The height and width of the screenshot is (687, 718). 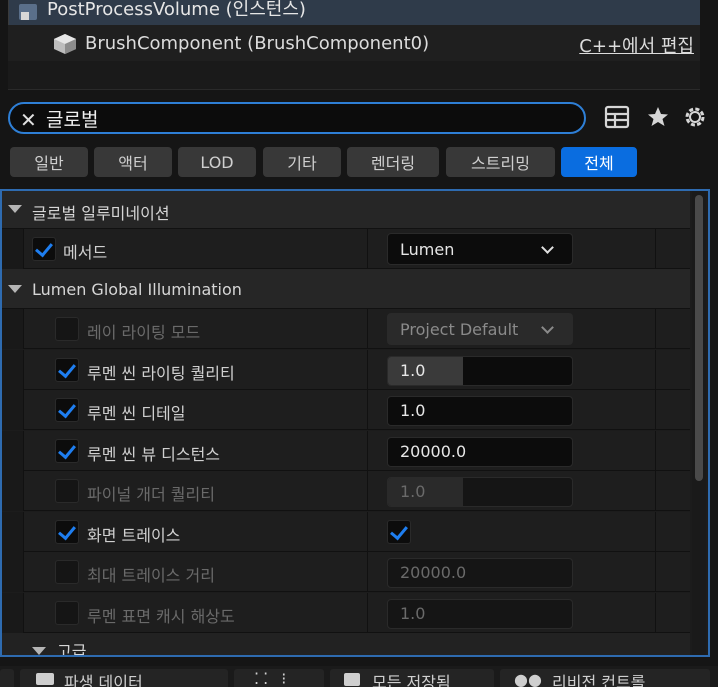 I want to click on property-label: 파이널 개더 퀄리티, so click(x=151, y=494).